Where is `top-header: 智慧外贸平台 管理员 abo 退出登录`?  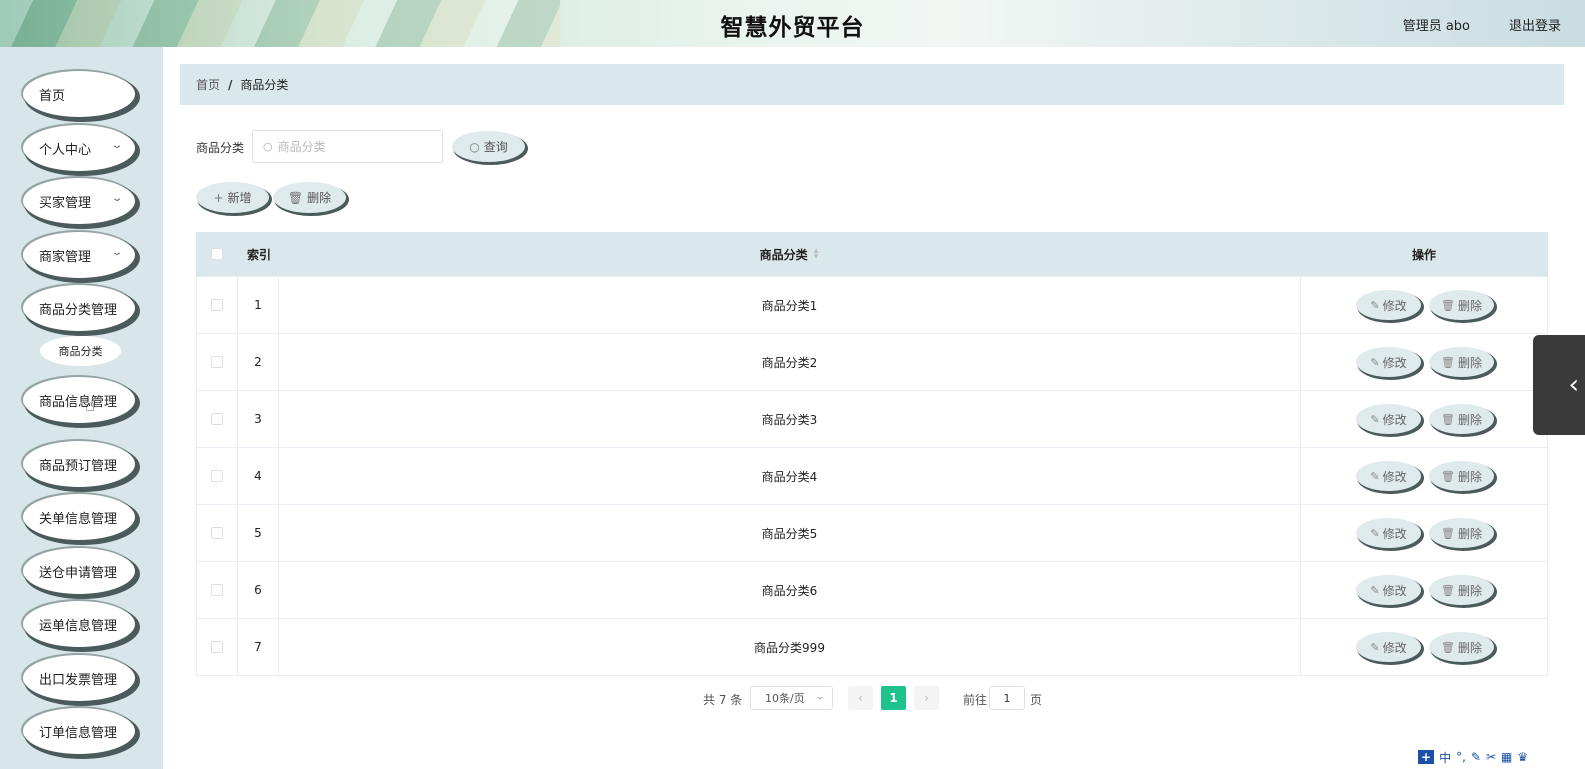
top-header: 智慧外贸平台 管理员 abo 退出登录 is located at coordinates (792, 23).